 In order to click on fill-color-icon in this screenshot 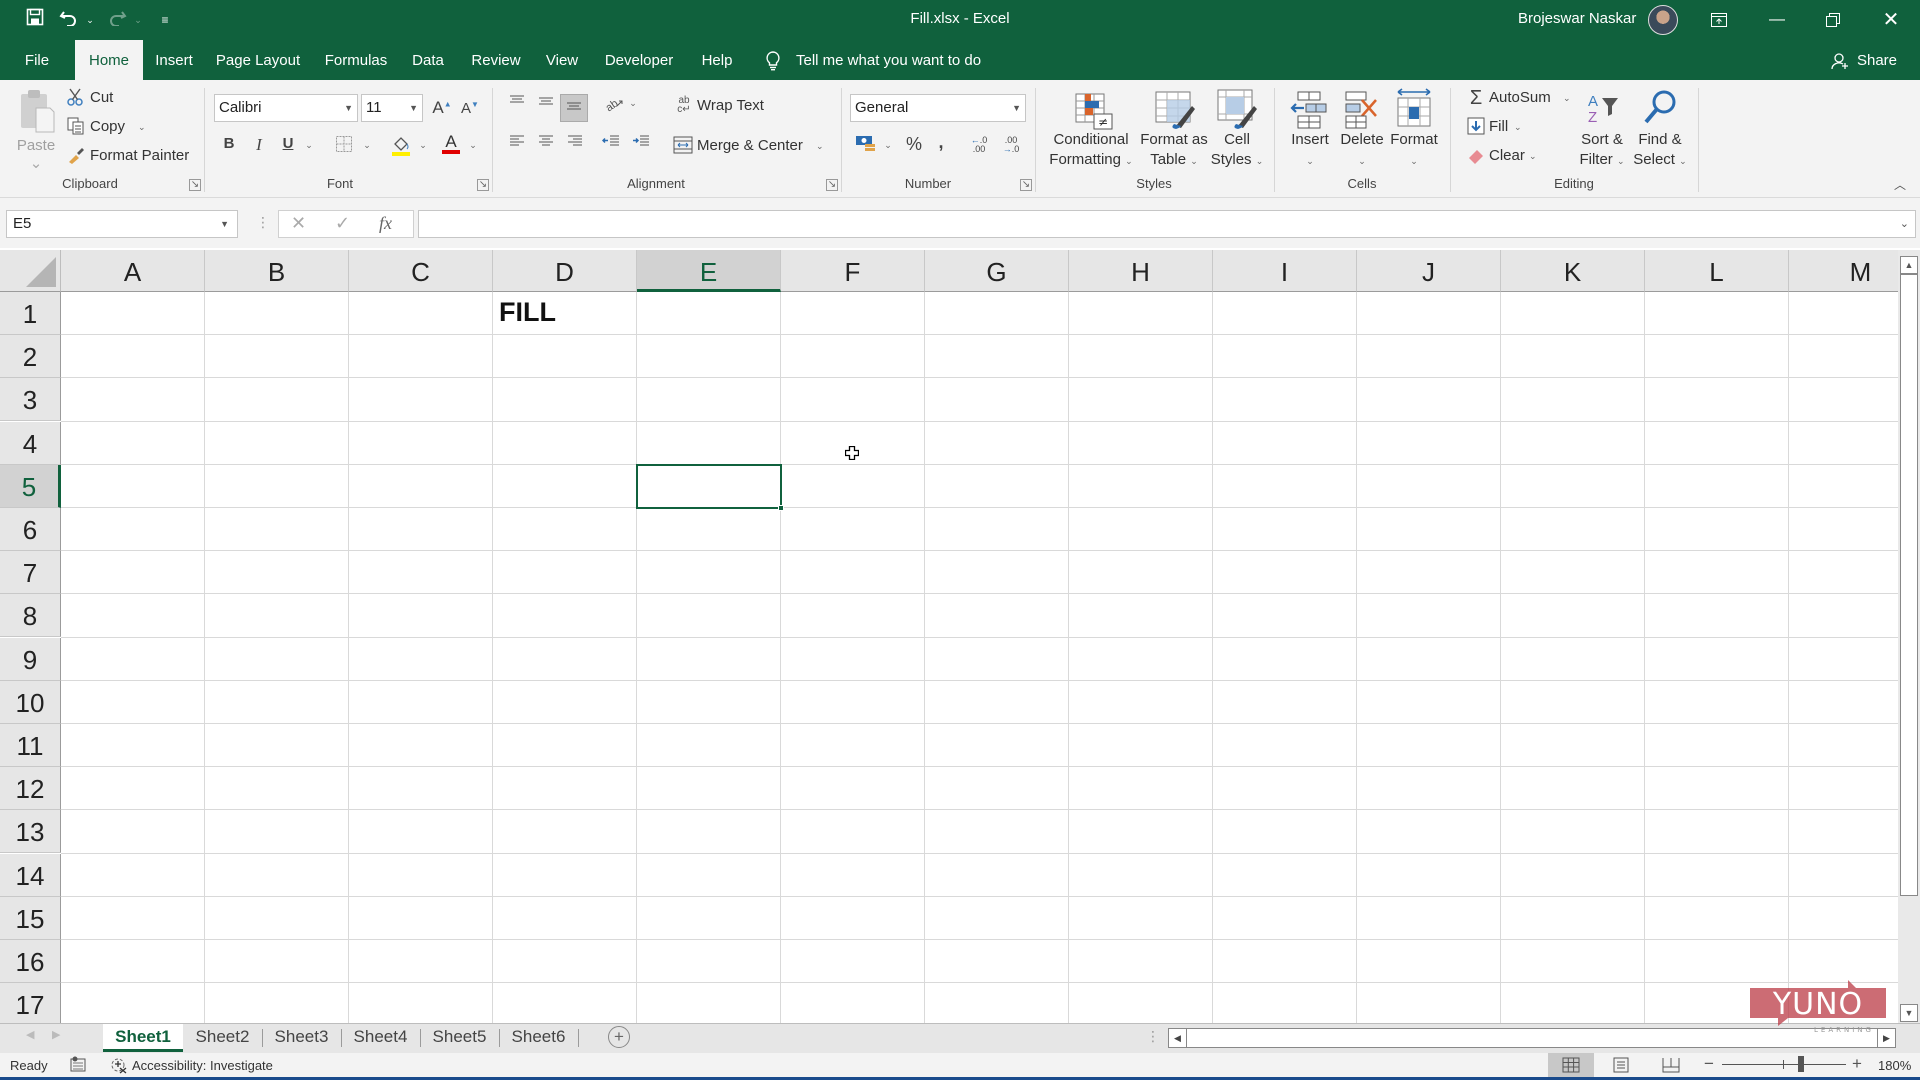, I will do `click(401, 147)`.